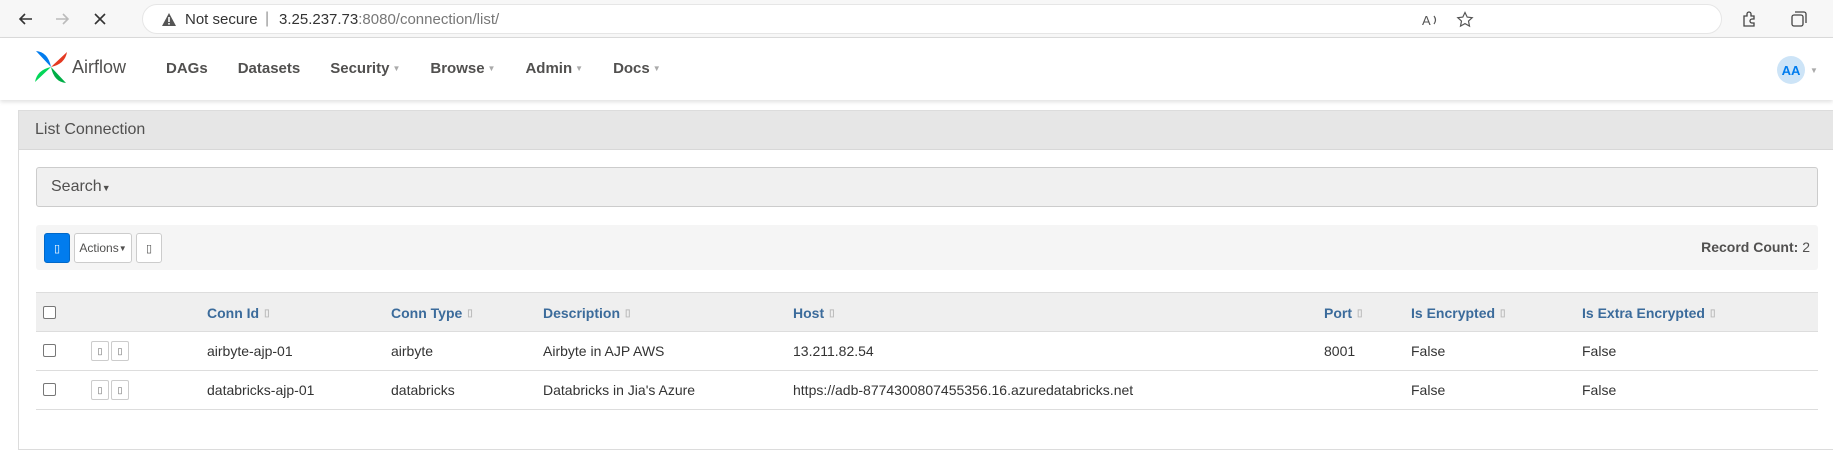 The height and width of the screenshot is (450, 1833). Describe the element at coordinates (1643, 313) in the screenshot. I see `column-label: Is Extra Encrypted` at that location.